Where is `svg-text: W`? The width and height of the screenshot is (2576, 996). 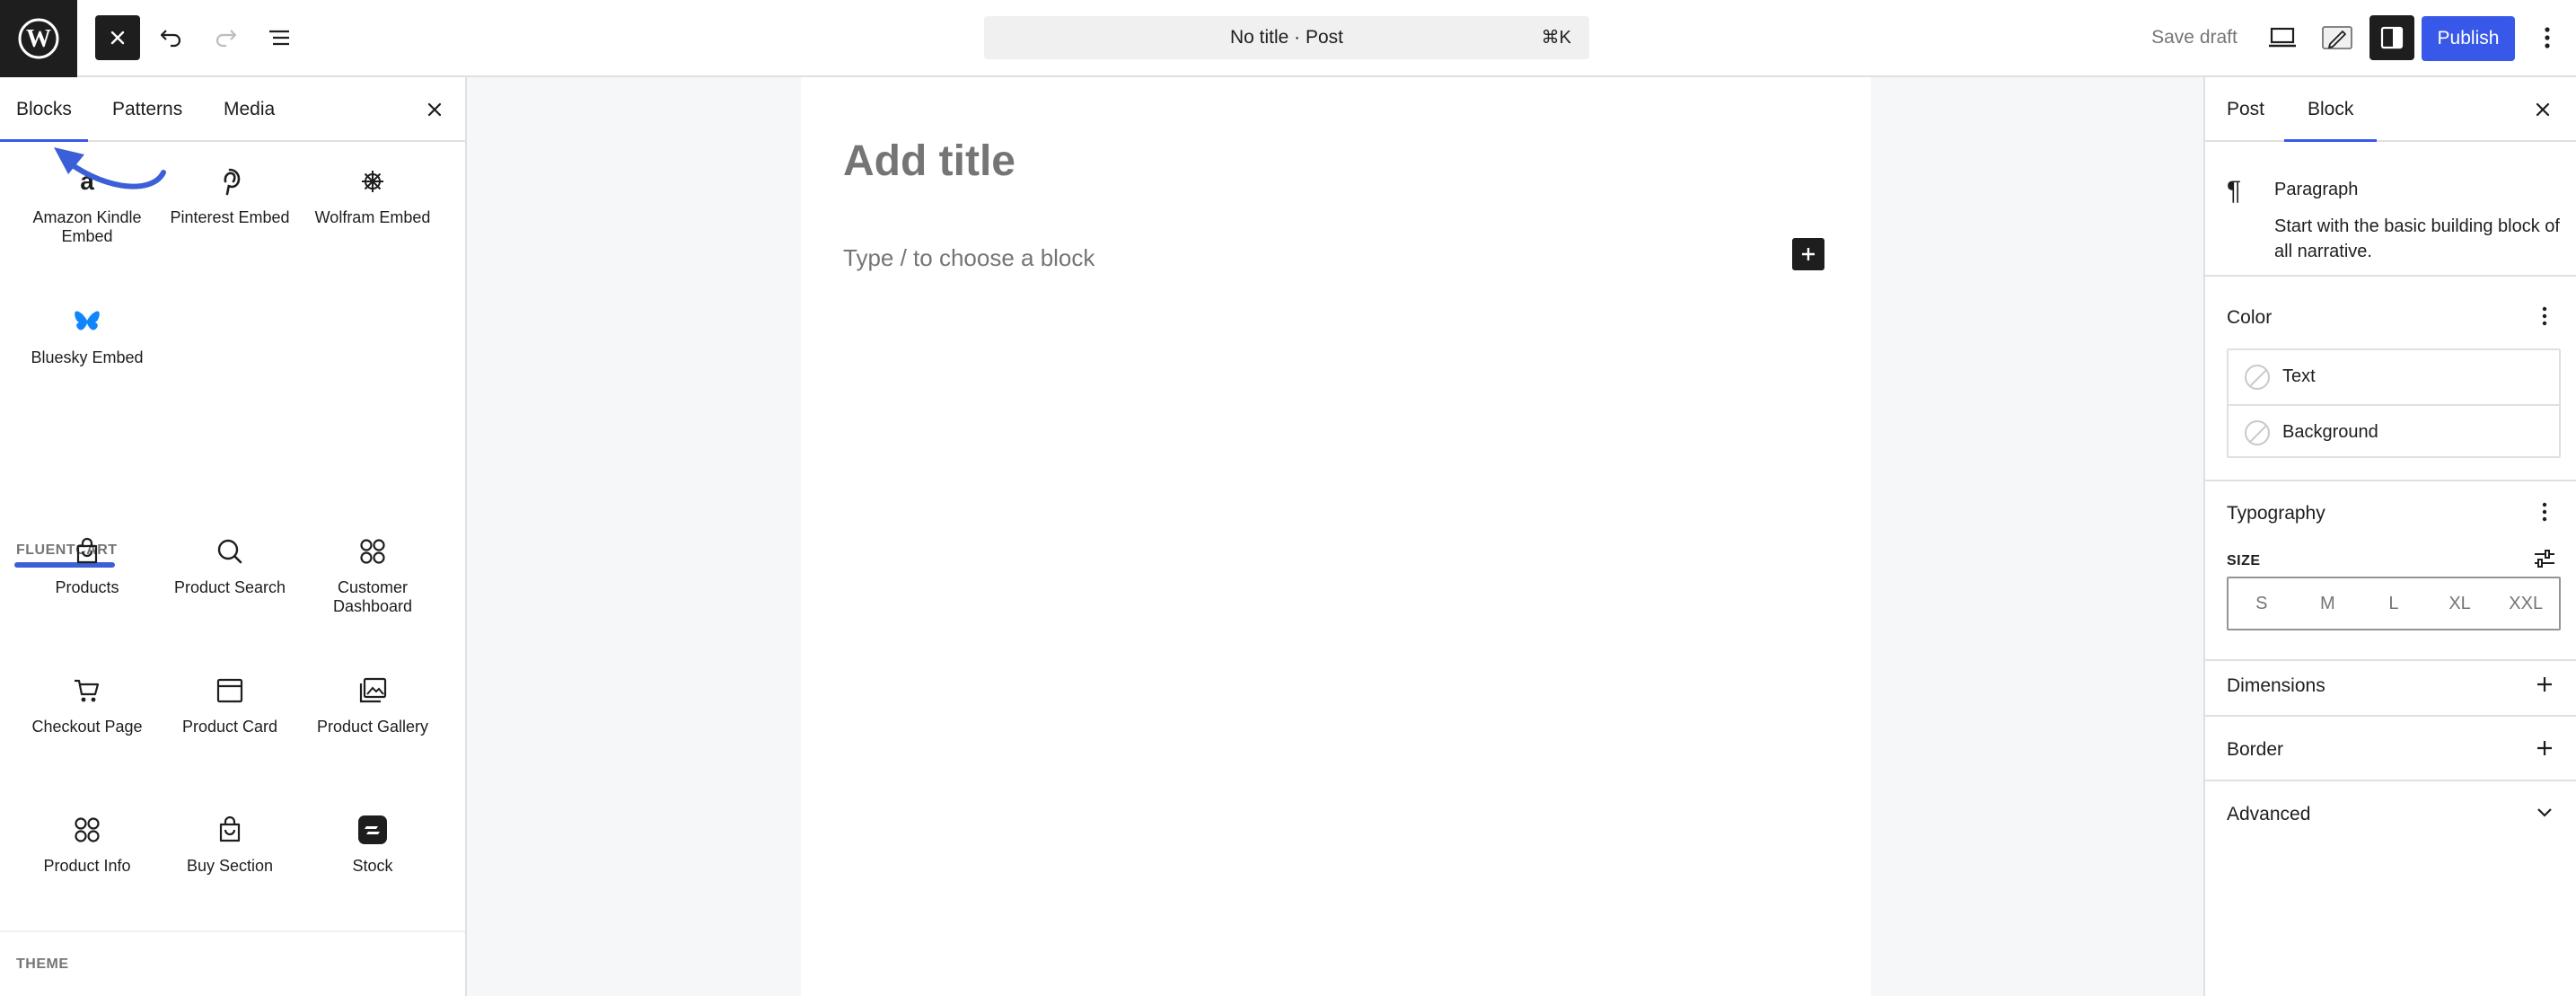 svg-text: W is located at coordinates (38, 39).